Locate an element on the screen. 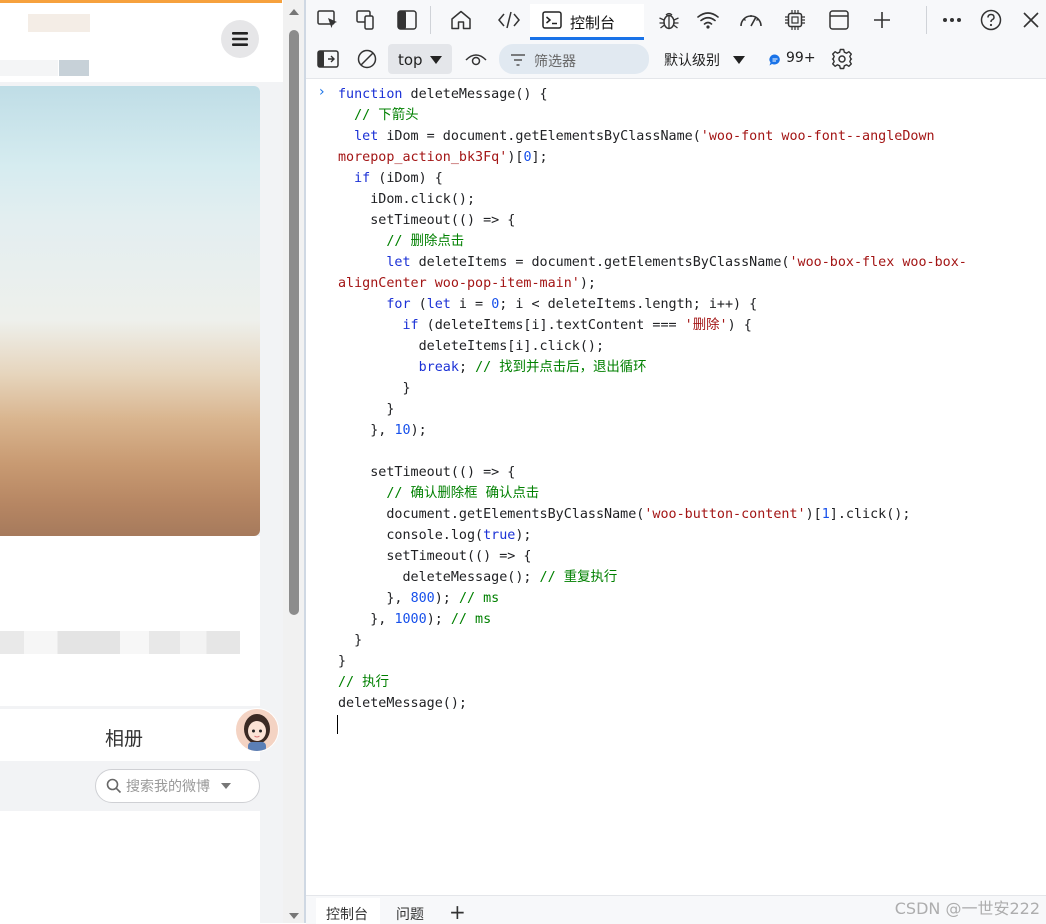  home-icon is located at coordinates (461, 20).